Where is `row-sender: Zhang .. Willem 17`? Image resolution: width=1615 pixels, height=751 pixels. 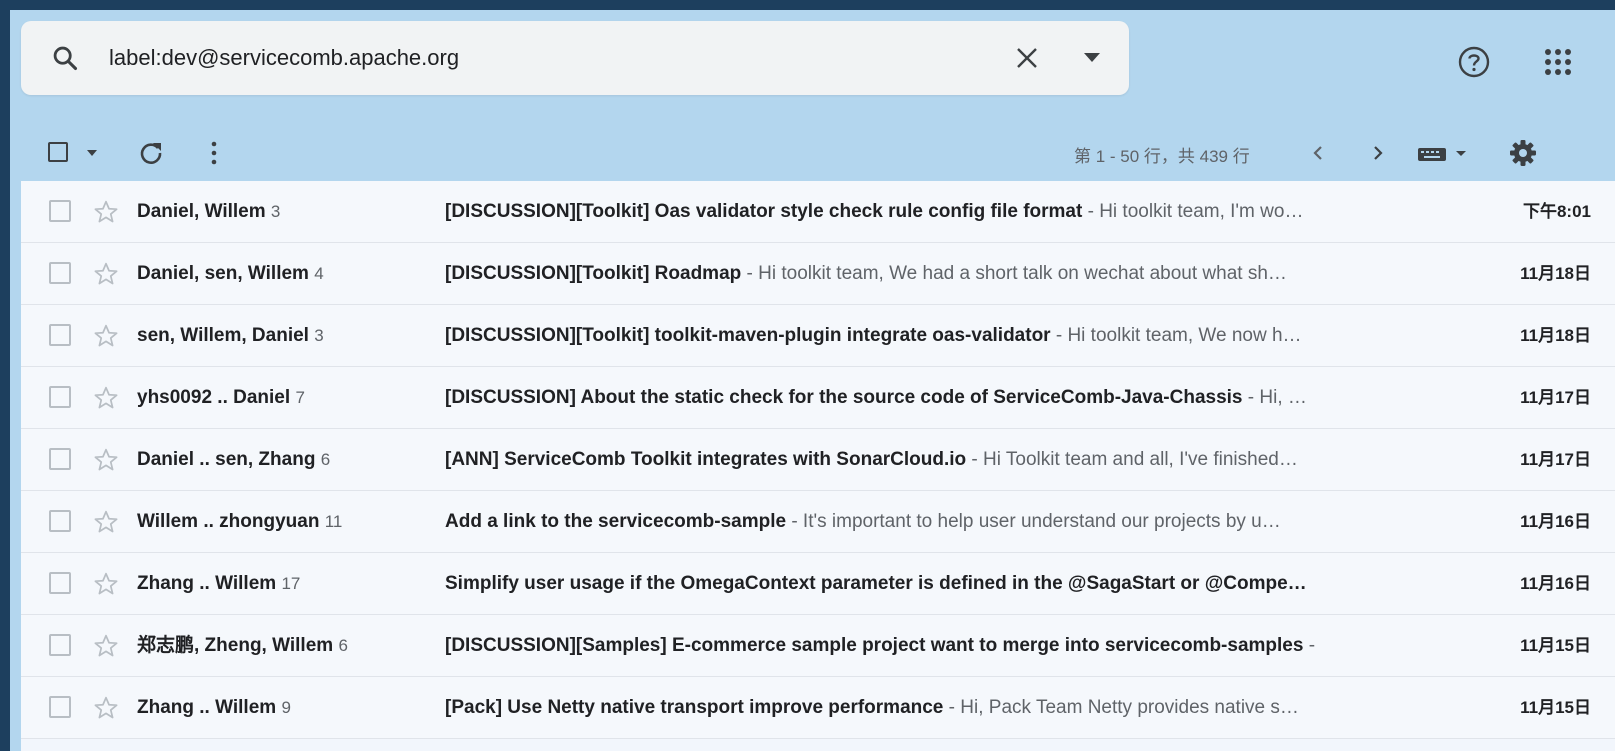 row-sender: Zhang .. Willem 17 is located at coordinates (282, 583).